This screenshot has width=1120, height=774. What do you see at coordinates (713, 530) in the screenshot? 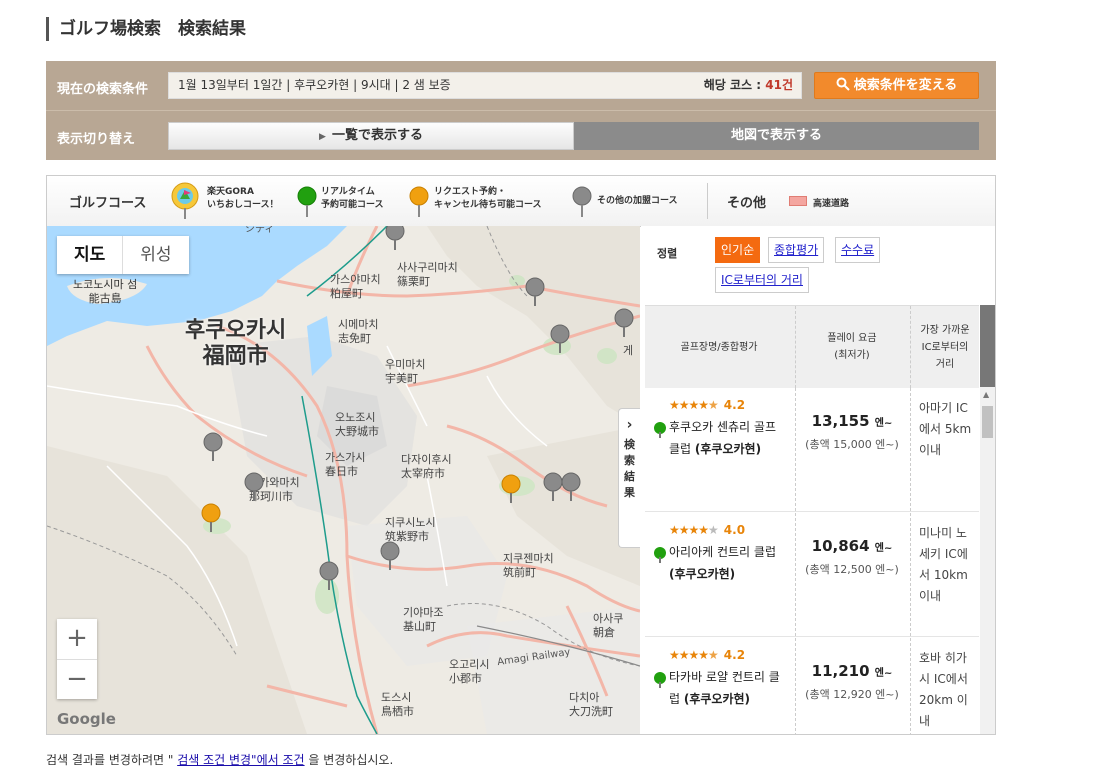
I see `stars-empty: ★` at bounding box center [713, 530].